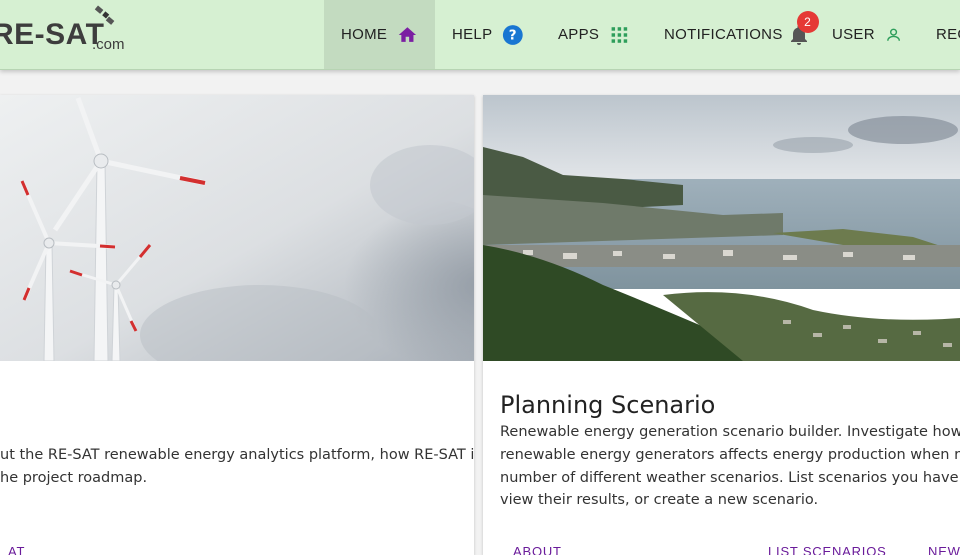 The height and width of the screenshot is (555, 960). What do you see at coordinates (108, 44) in the screenshot?
I see `logo-domain: .com` at bounding box center [108, 44].